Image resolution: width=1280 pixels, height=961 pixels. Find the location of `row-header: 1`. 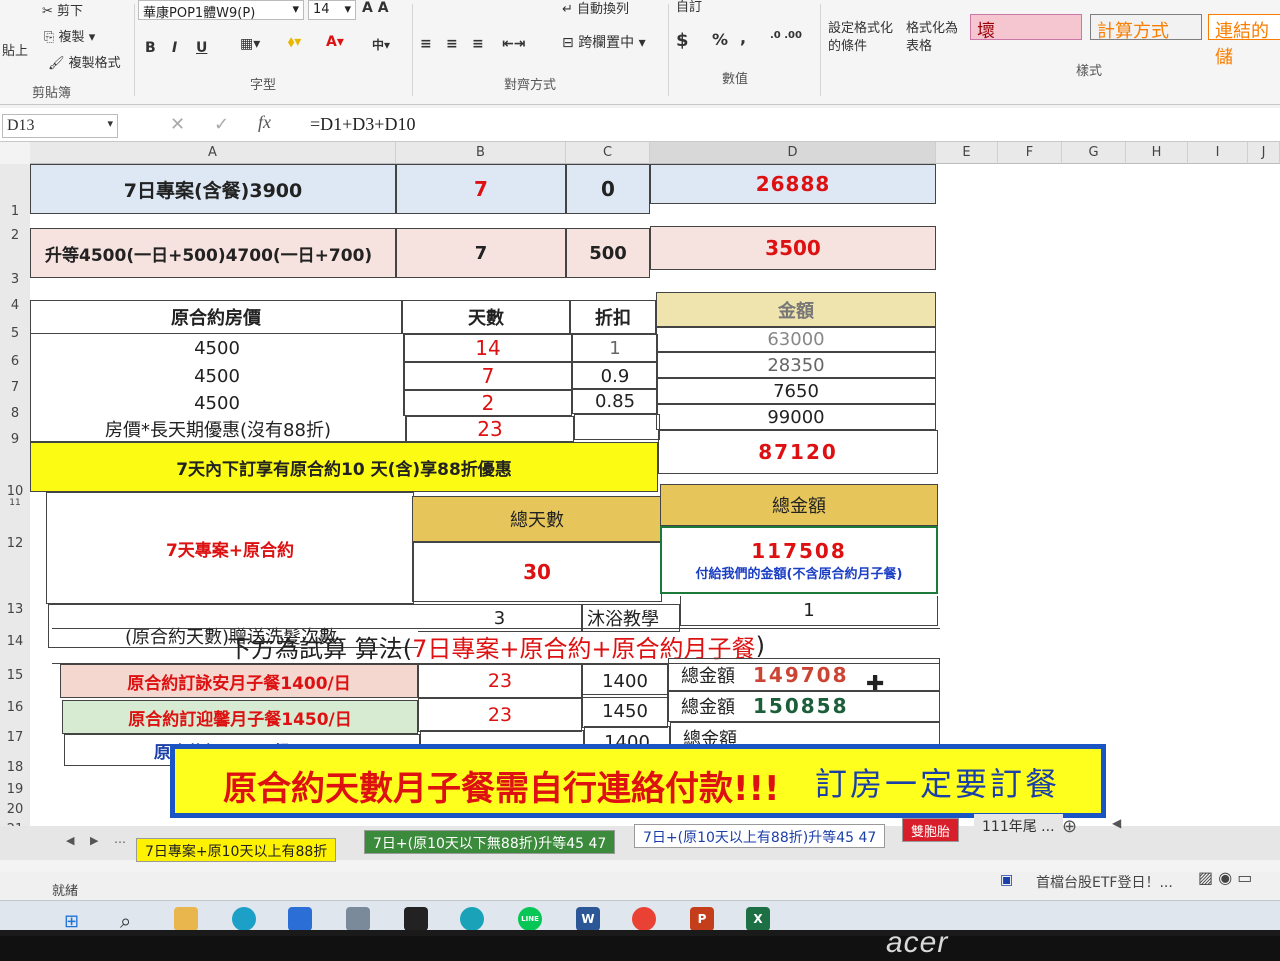

row-header: 1 is located at coordinates (15, 211).